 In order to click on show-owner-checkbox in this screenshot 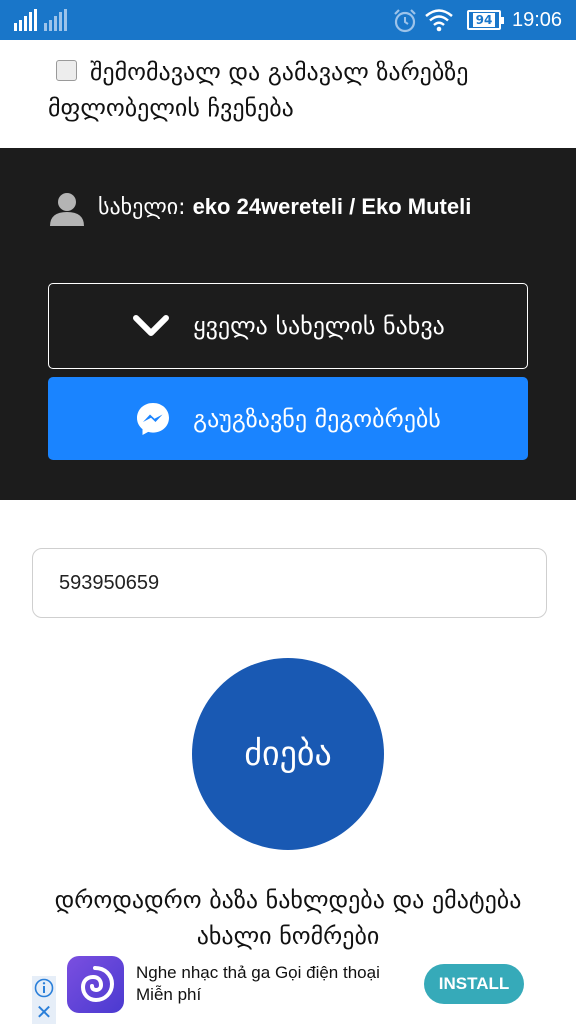, I will do `click(66, 70)`.